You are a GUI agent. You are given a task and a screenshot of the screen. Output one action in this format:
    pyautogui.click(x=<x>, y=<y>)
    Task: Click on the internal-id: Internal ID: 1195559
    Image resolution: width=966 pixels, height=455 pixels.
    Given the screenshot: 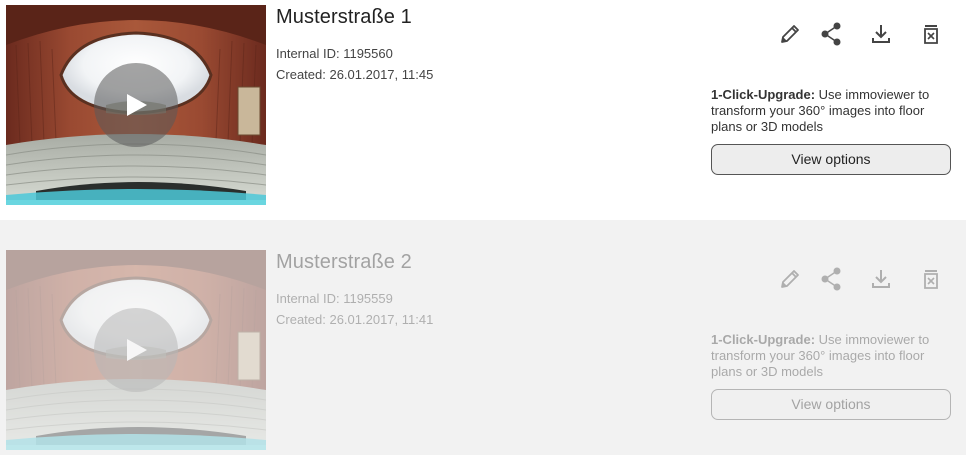 What is the action you would take?
    pyautogui.click(x=334, y=298)
    